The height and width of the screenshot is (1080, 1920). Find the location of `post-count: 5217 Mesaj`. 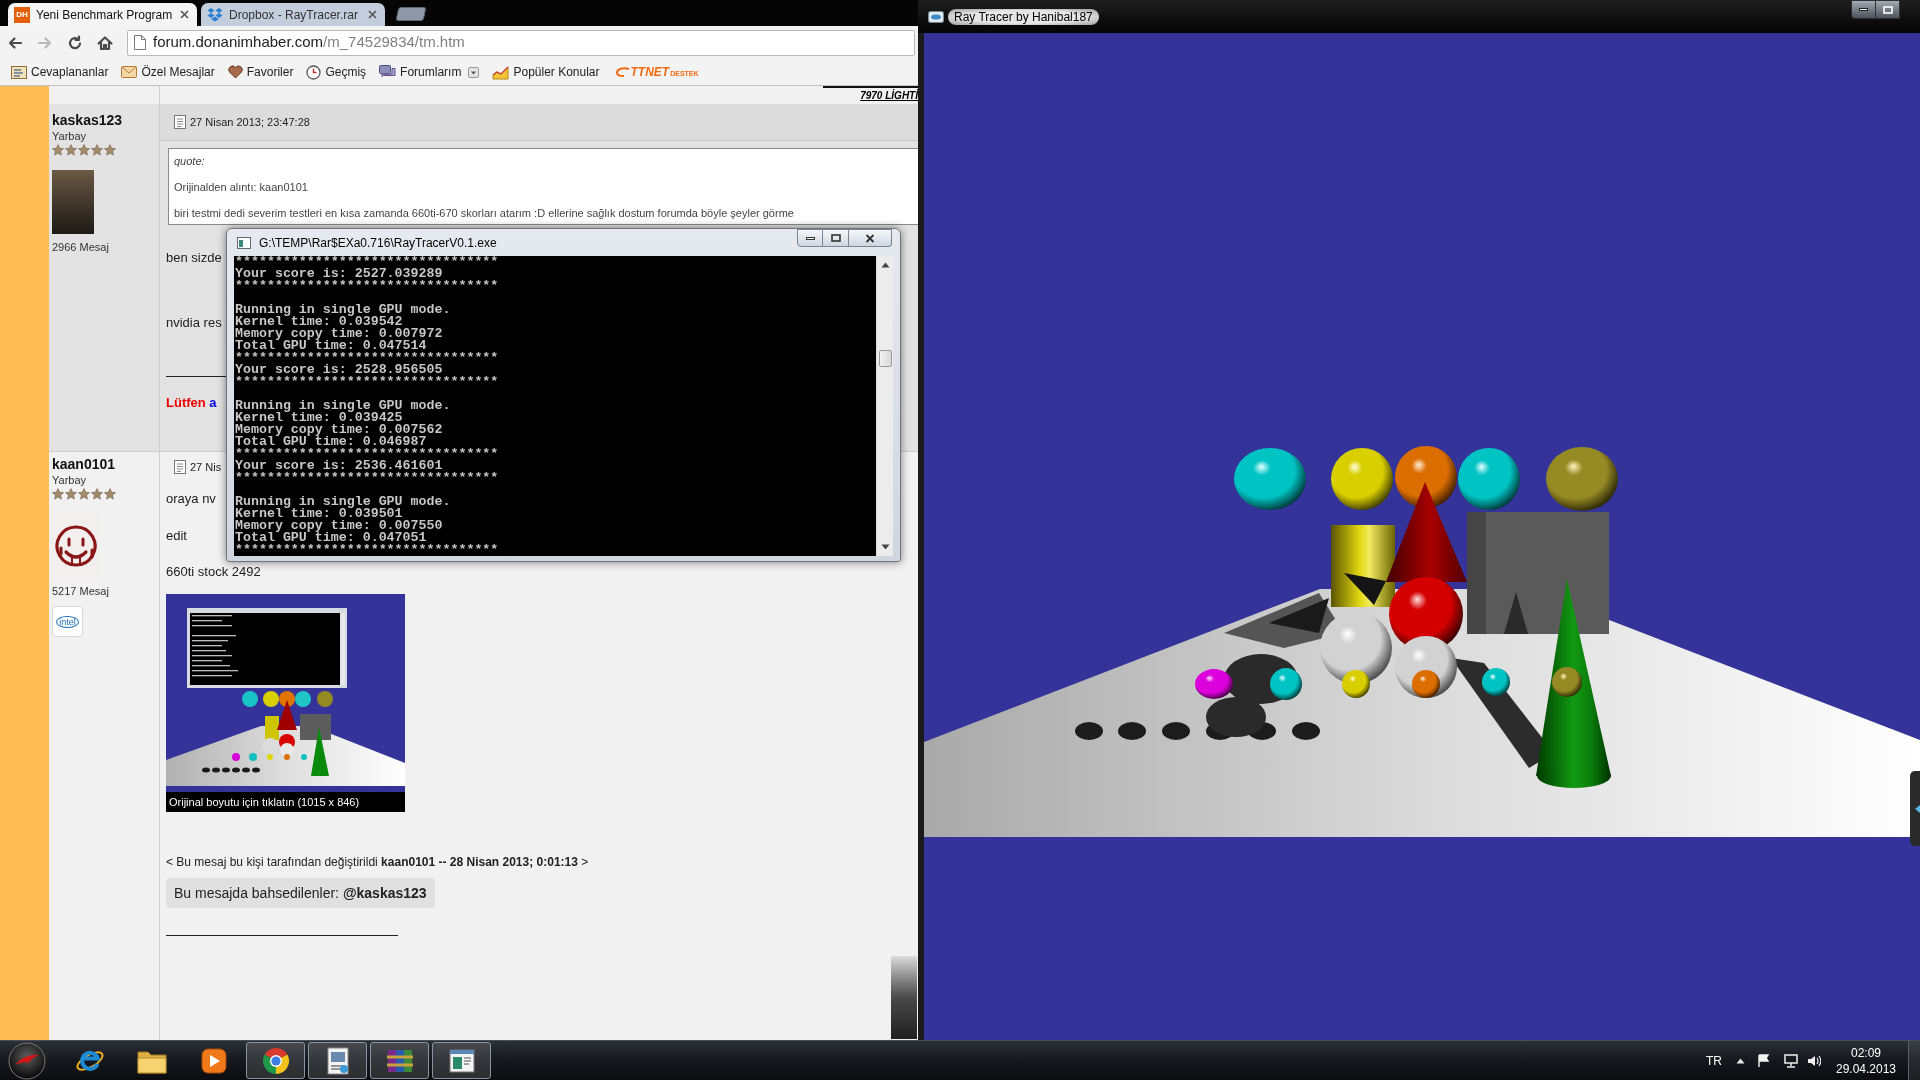

post-count: 5217 Mesaj is located at coordinates (80, 591).